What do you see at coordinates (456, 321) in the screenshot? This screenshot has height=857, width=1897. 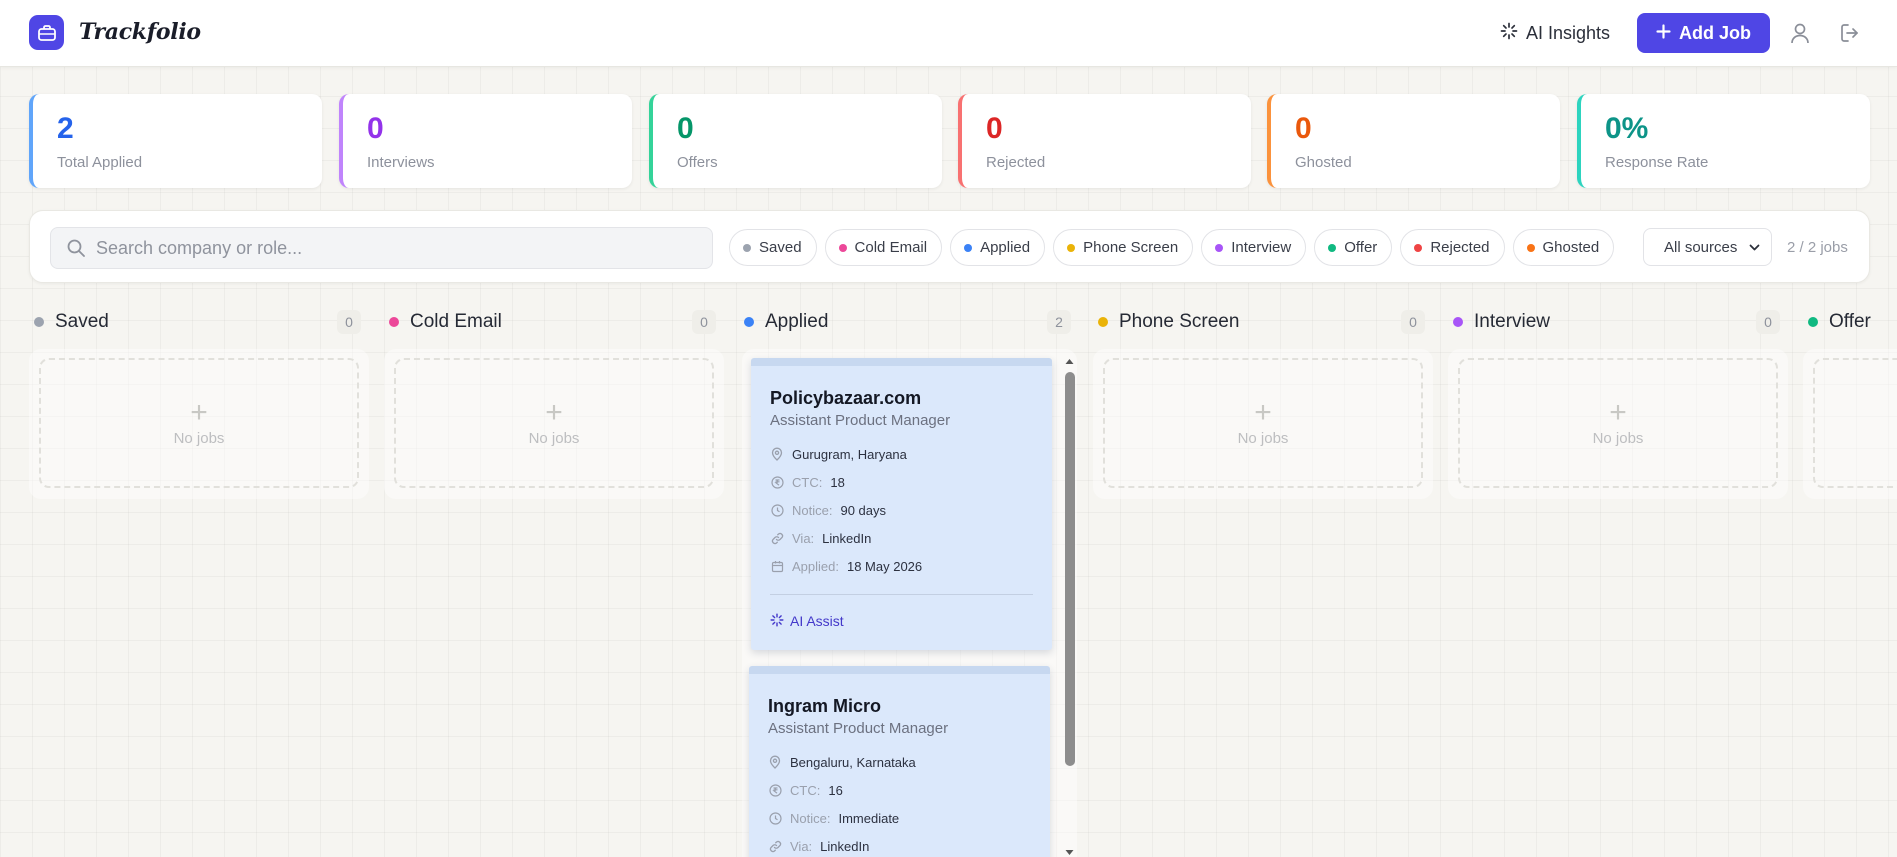 I see `column-title: Cold Email` at bounding box center [456, 321].